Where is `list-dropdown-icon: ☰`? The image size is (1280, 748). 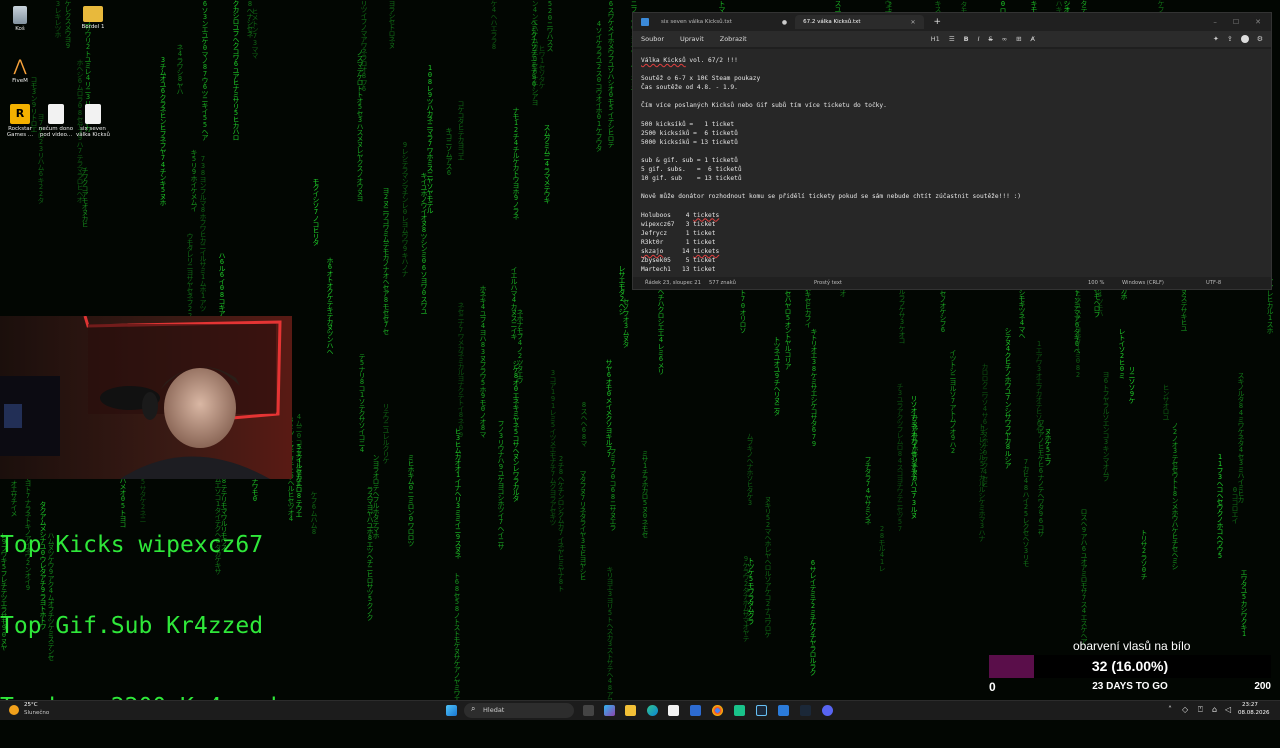 list-dropdown-icon: ☰ is located at coordinates (952, 39).